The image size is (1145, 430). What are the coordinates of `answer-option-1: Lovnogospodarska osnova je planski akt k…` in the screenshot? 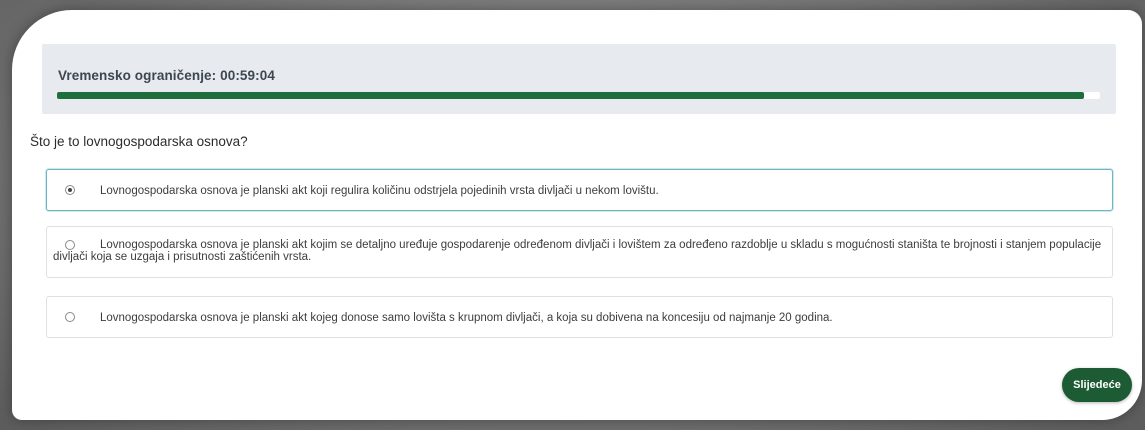 It's located at (579, 190).